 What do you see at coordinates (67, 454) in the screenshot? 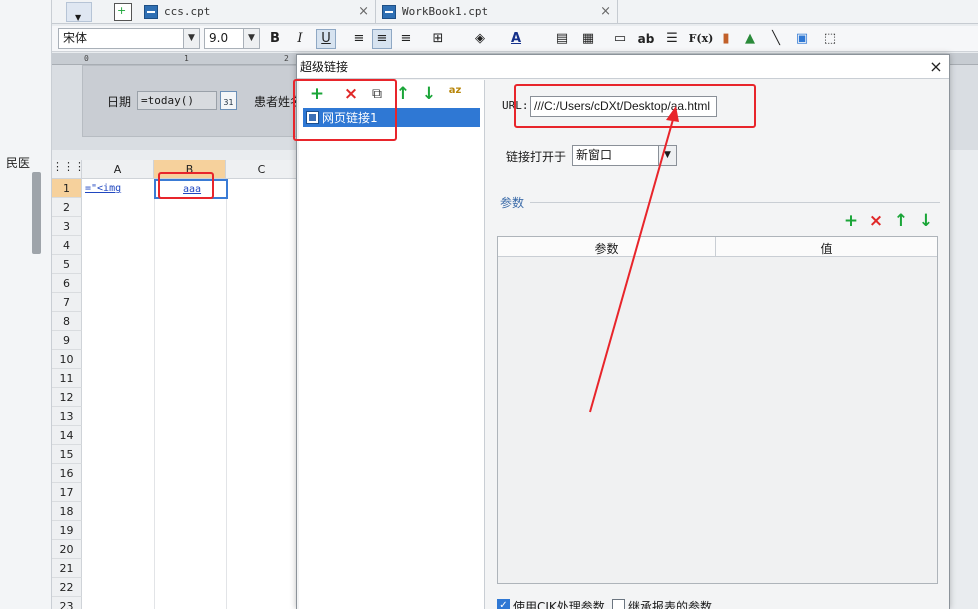
I see `row-header: 15` at bounding box center [67, 454].